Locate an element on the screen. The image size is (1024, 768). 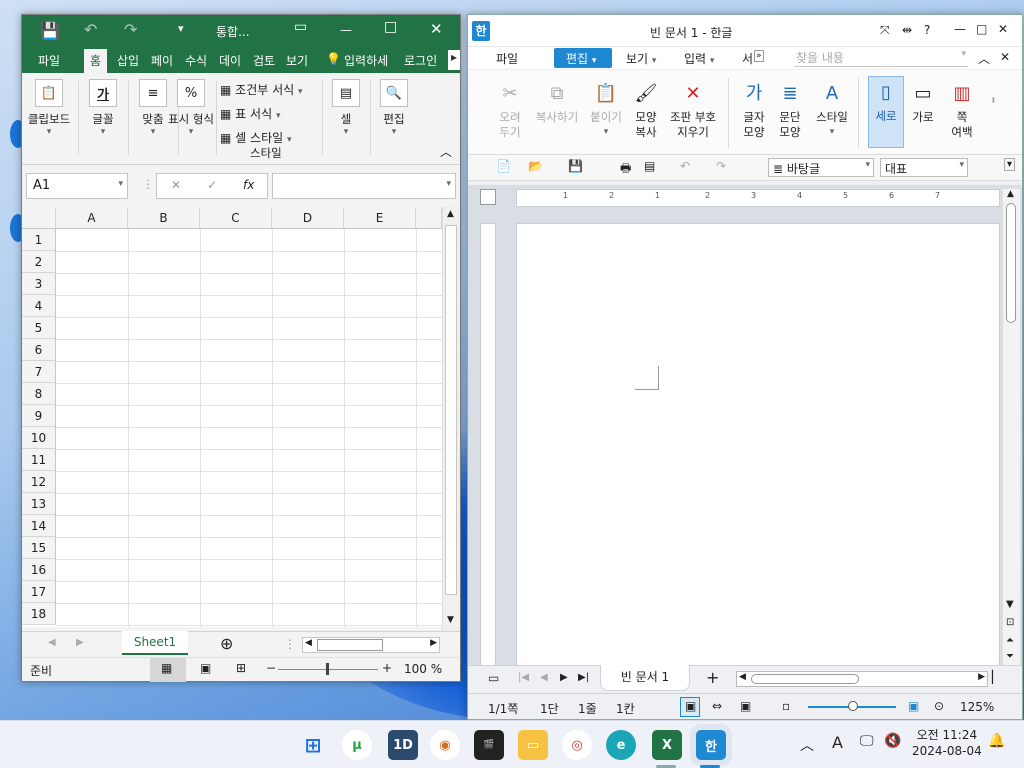
redo-icon: ↷ is located at coordinates (721, 166).